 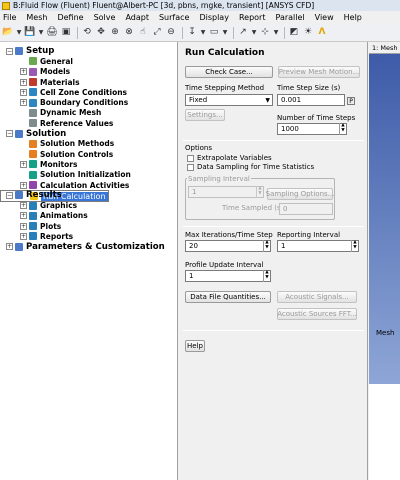 What do you see at coordinates (129, 33) in the screenshot?
I see `zoom-box-icon: ⊗` at bounding box center [129, 33].